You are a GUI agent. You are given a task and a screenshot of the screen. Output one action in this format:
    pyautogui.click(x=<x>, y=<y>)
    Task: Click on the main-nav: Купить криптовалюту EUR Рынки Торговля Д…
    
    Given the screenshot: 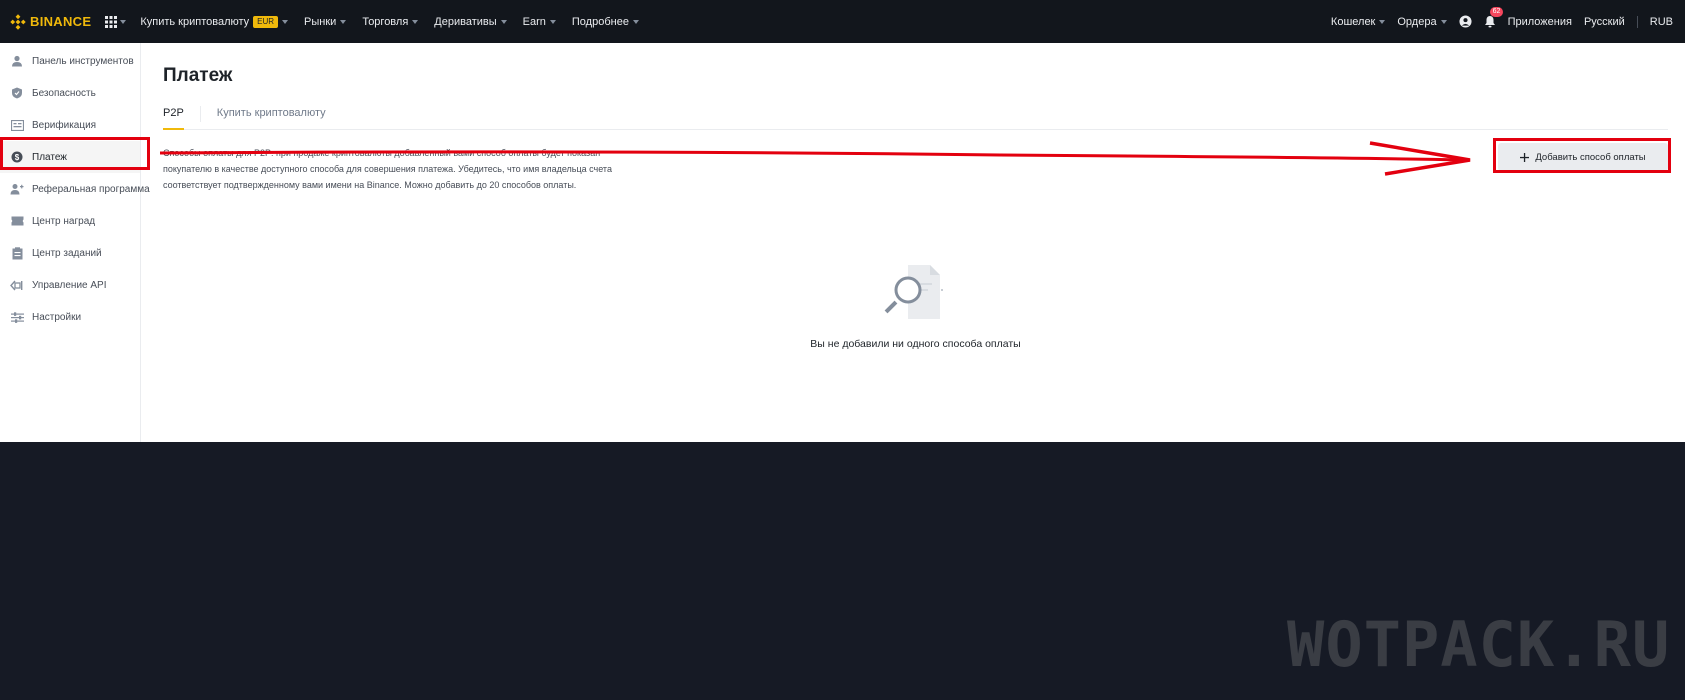 What is the action you would take?
    pyautogui.click(x=389, y=21)
    